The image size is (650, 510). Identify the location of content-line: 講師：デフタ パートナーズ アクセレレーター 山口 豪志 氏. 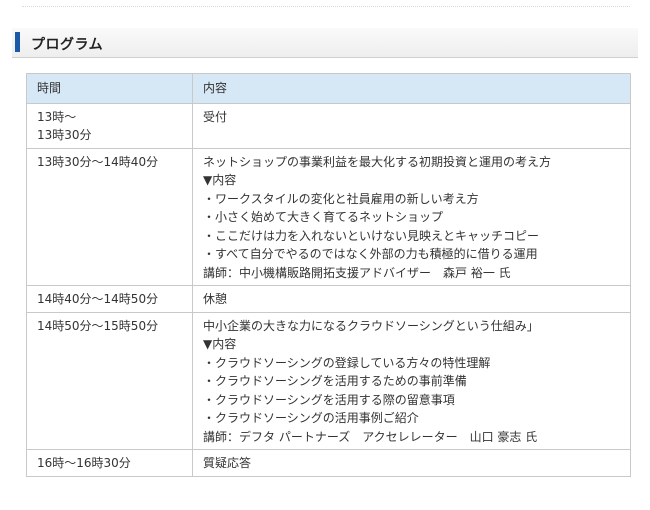
(370, 436).